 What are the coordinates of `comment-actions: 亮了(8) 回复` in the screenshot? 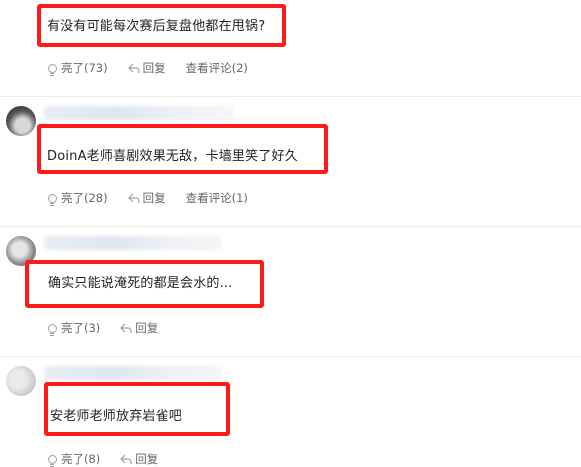 It's located at (112, 459).